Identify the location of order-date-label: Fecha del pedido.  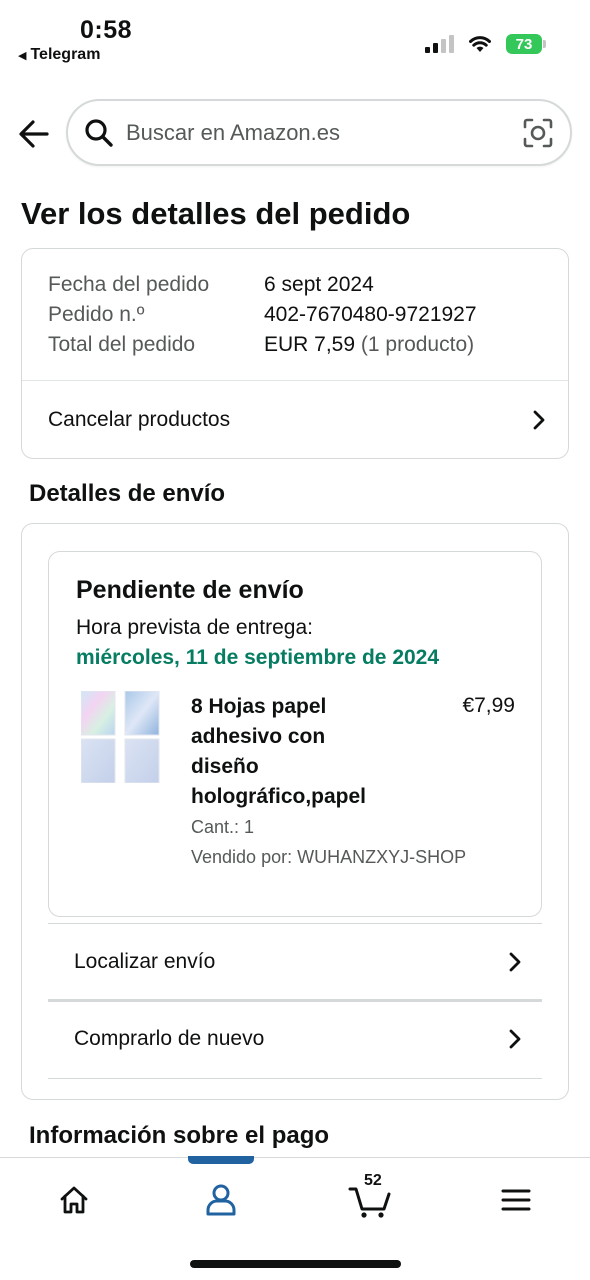
(129, 284).